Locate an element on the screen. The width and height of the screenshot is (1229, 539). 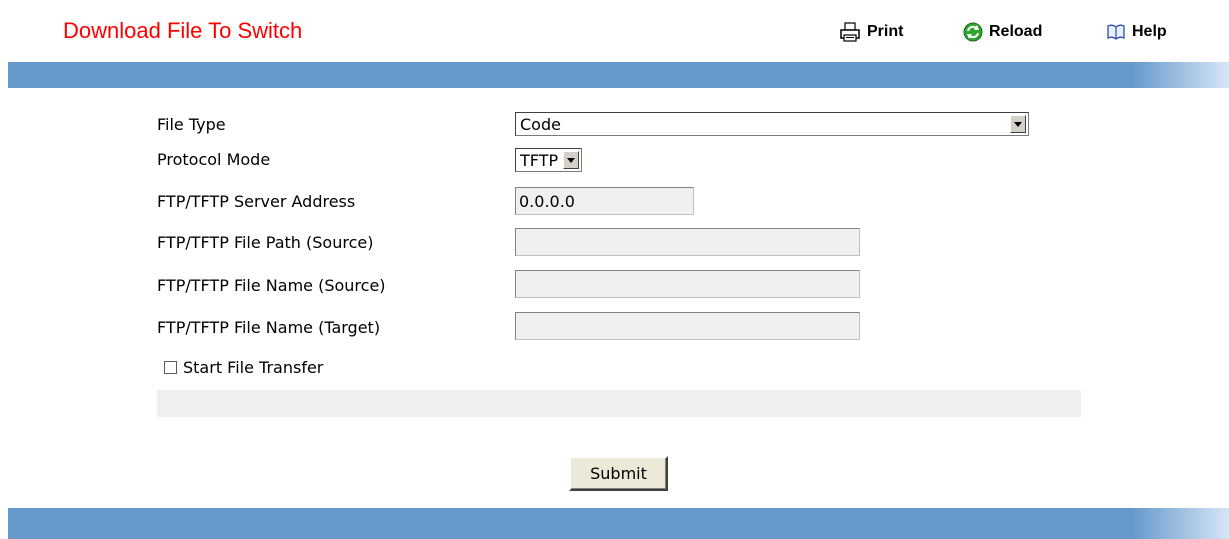
start-transfer-row: Start File Transfer is located at coordinates (243, 367).